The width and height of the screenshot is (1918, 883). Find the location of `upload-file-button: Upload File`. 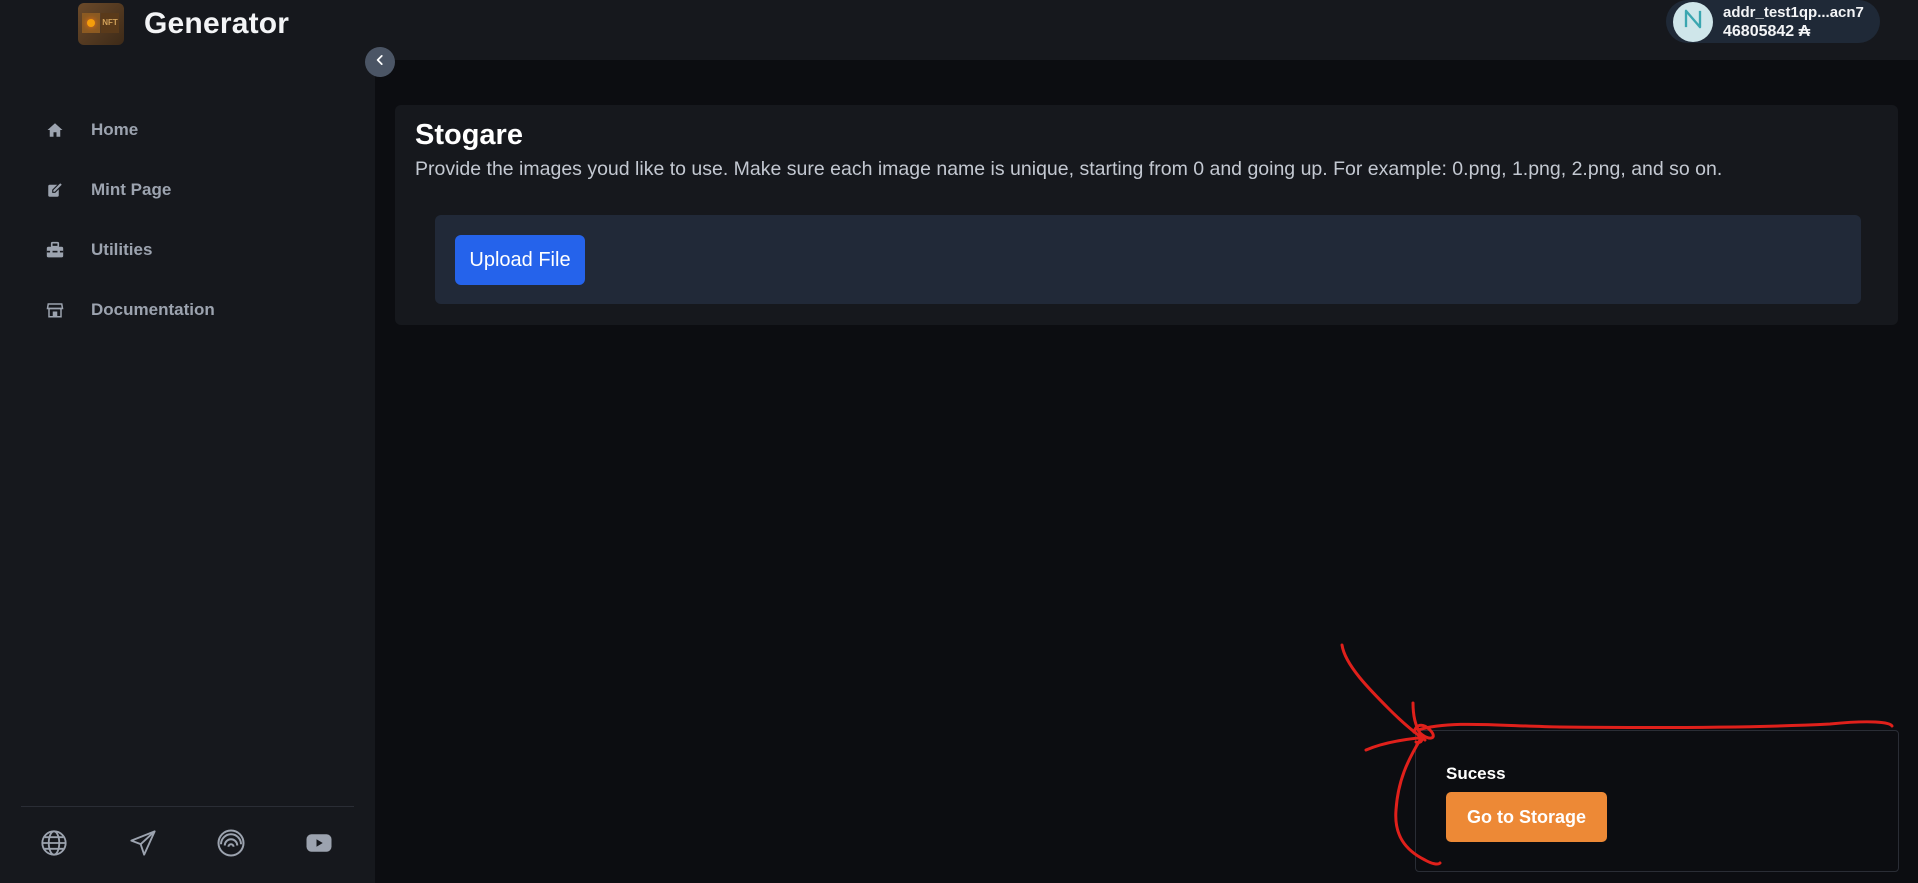

upload-file-button: Upload File is located at coordinates (520, 260).